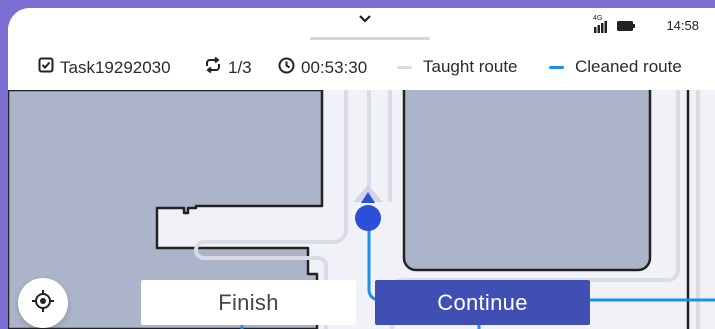 This screenshot has width=715, height=329. I want to click on legend-cleaned-route: Cleaned route, so click(615, 67).